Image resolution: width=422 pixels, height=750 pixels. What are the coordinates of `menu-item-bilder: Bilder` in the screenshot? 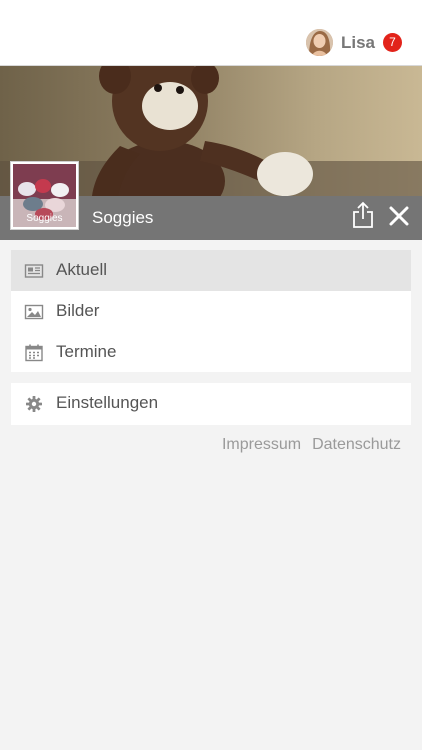 It's located at (211, 311).